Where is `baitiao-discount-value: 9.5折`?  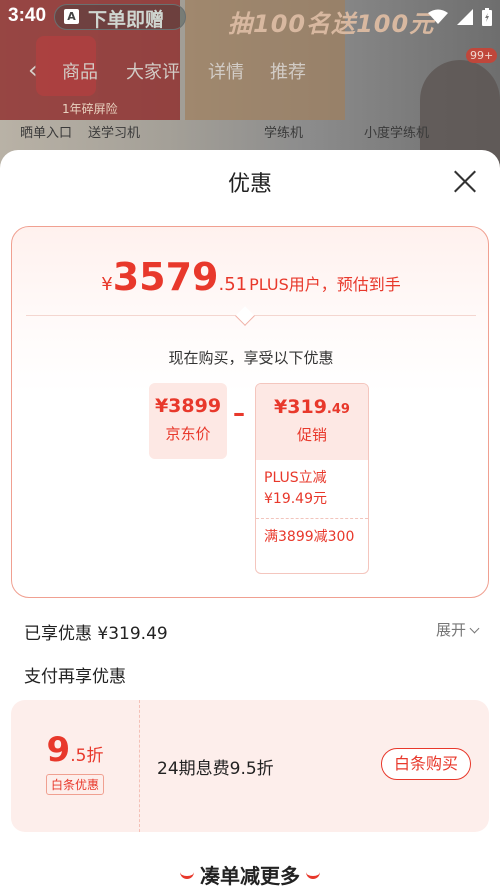
baitiao-discount-value: 9.5折 is located at coordinates (75, 750).